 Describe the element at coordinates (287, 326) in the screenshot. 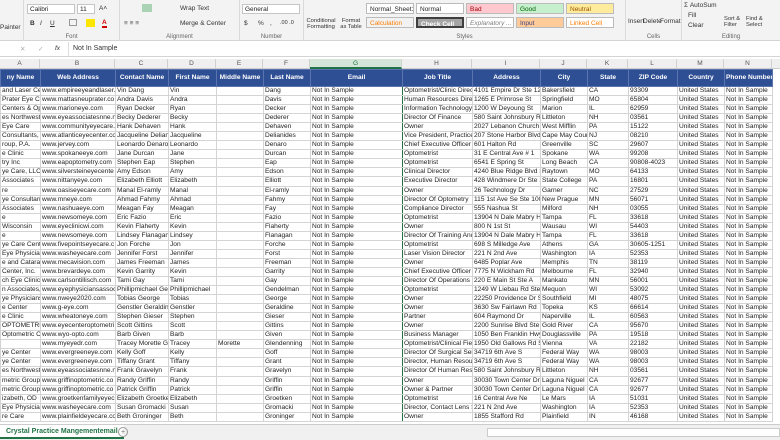

I see `last-name-cell: Gittins` at that location.